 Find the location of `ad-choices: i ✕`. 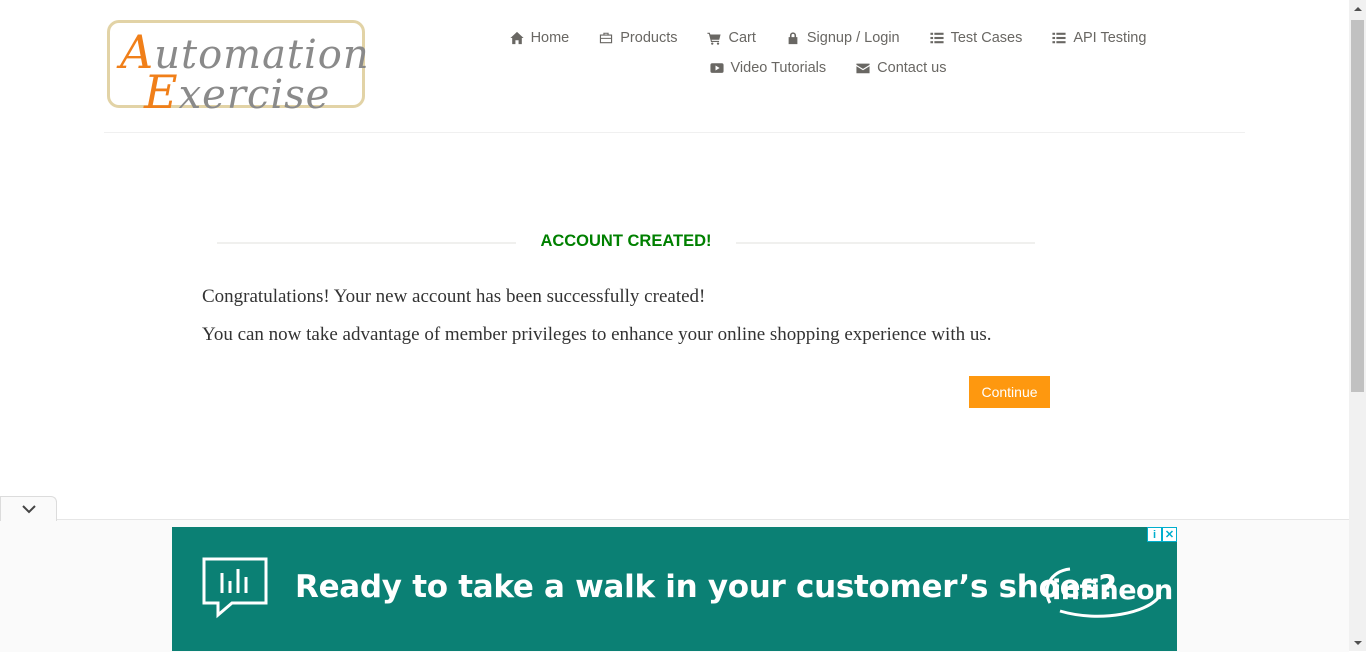

ad-choices: i ✕ is located at coordinates (1162, 534).